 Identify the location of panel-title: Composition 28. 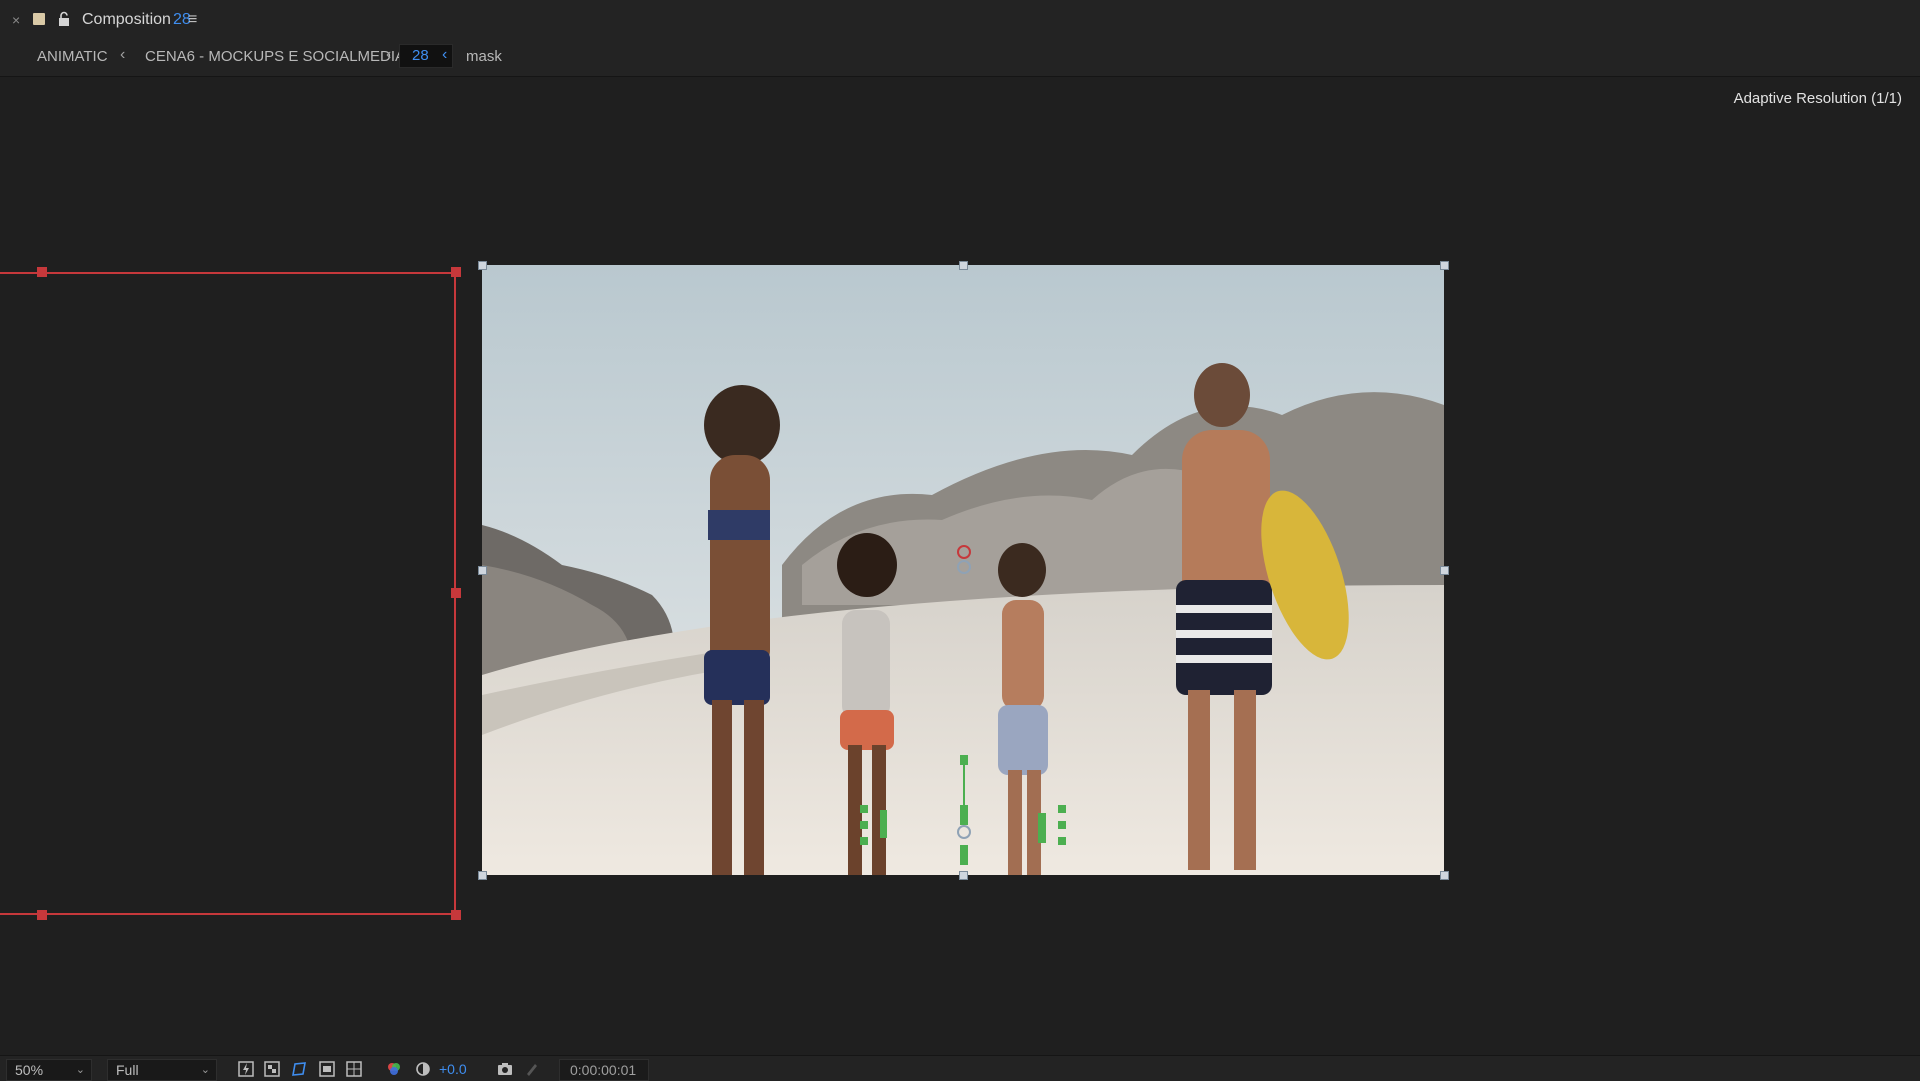
(136, 20).